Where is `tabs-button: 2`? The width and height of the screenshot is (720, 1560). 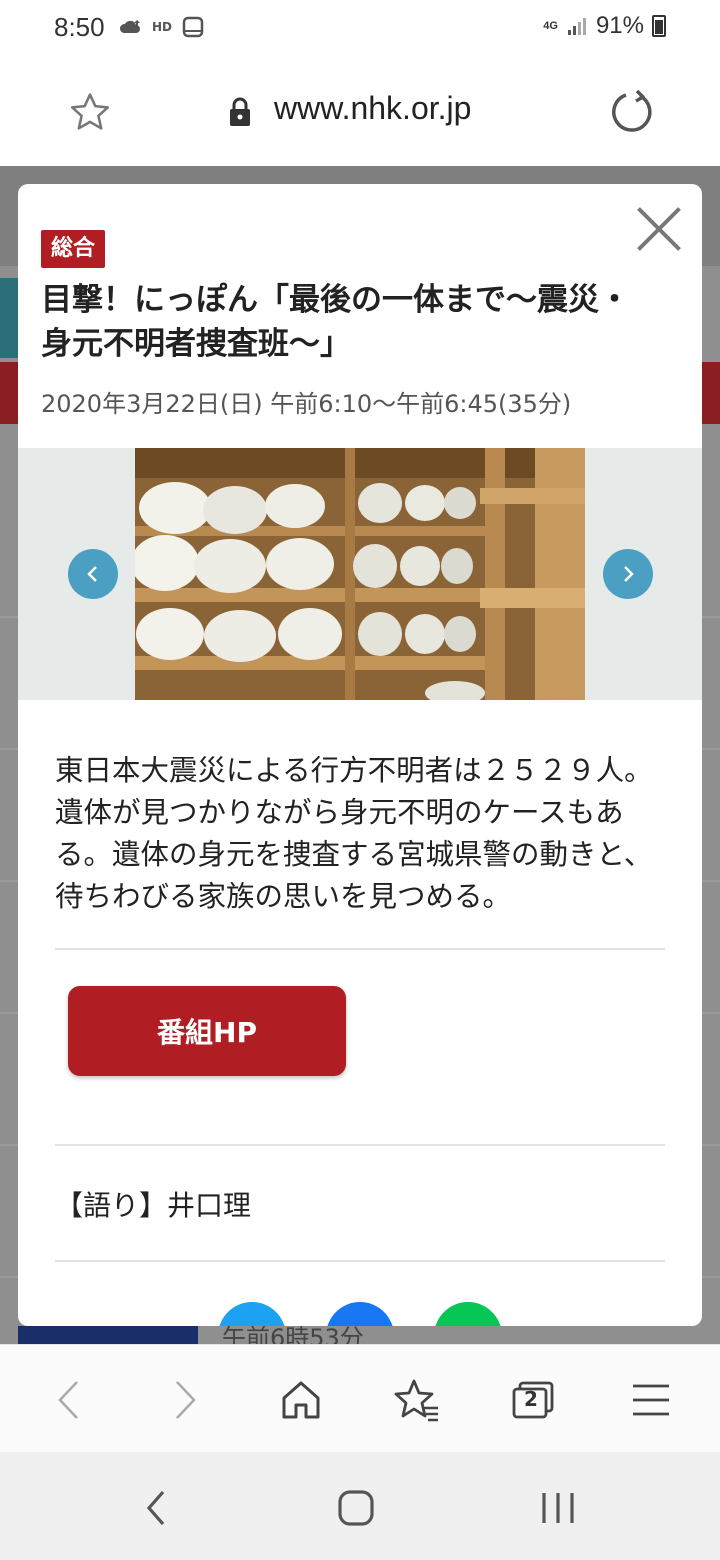
tabs-button: 2 is located at coordinates (533, 1400).